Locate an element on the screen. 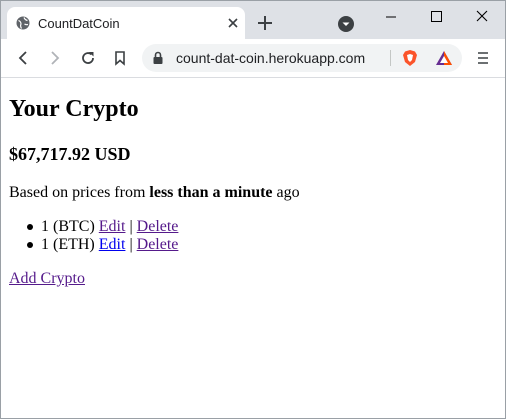 This screenshot has height=419, width=506. browser-toolbar: count-dat-coin.herokuapp.com is located at coordinates (253, 58).